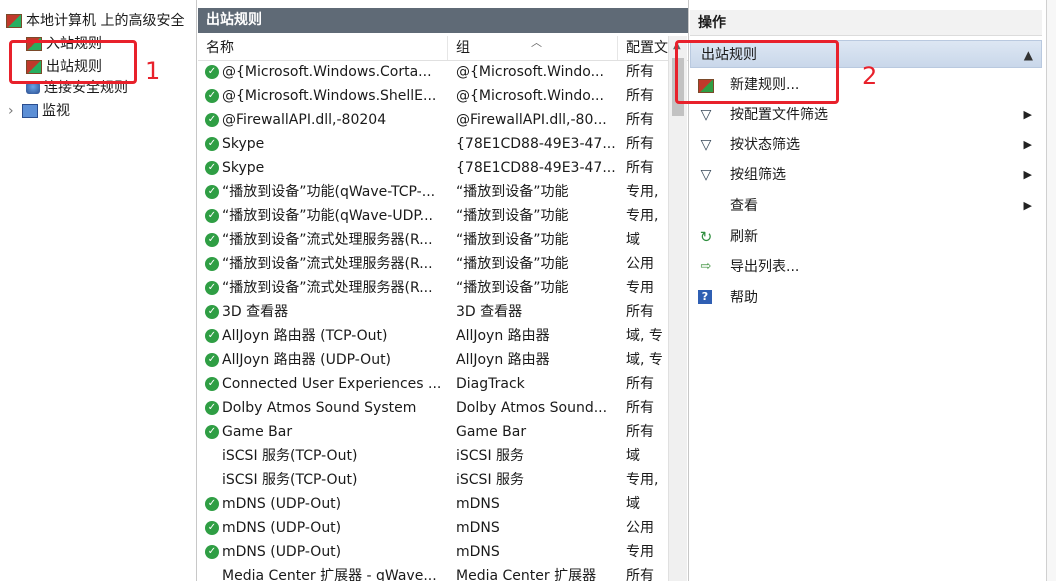  Describe the element at coordinates (56, 111) in the screenshot. I see `tree-item-label: 监视` at that location.